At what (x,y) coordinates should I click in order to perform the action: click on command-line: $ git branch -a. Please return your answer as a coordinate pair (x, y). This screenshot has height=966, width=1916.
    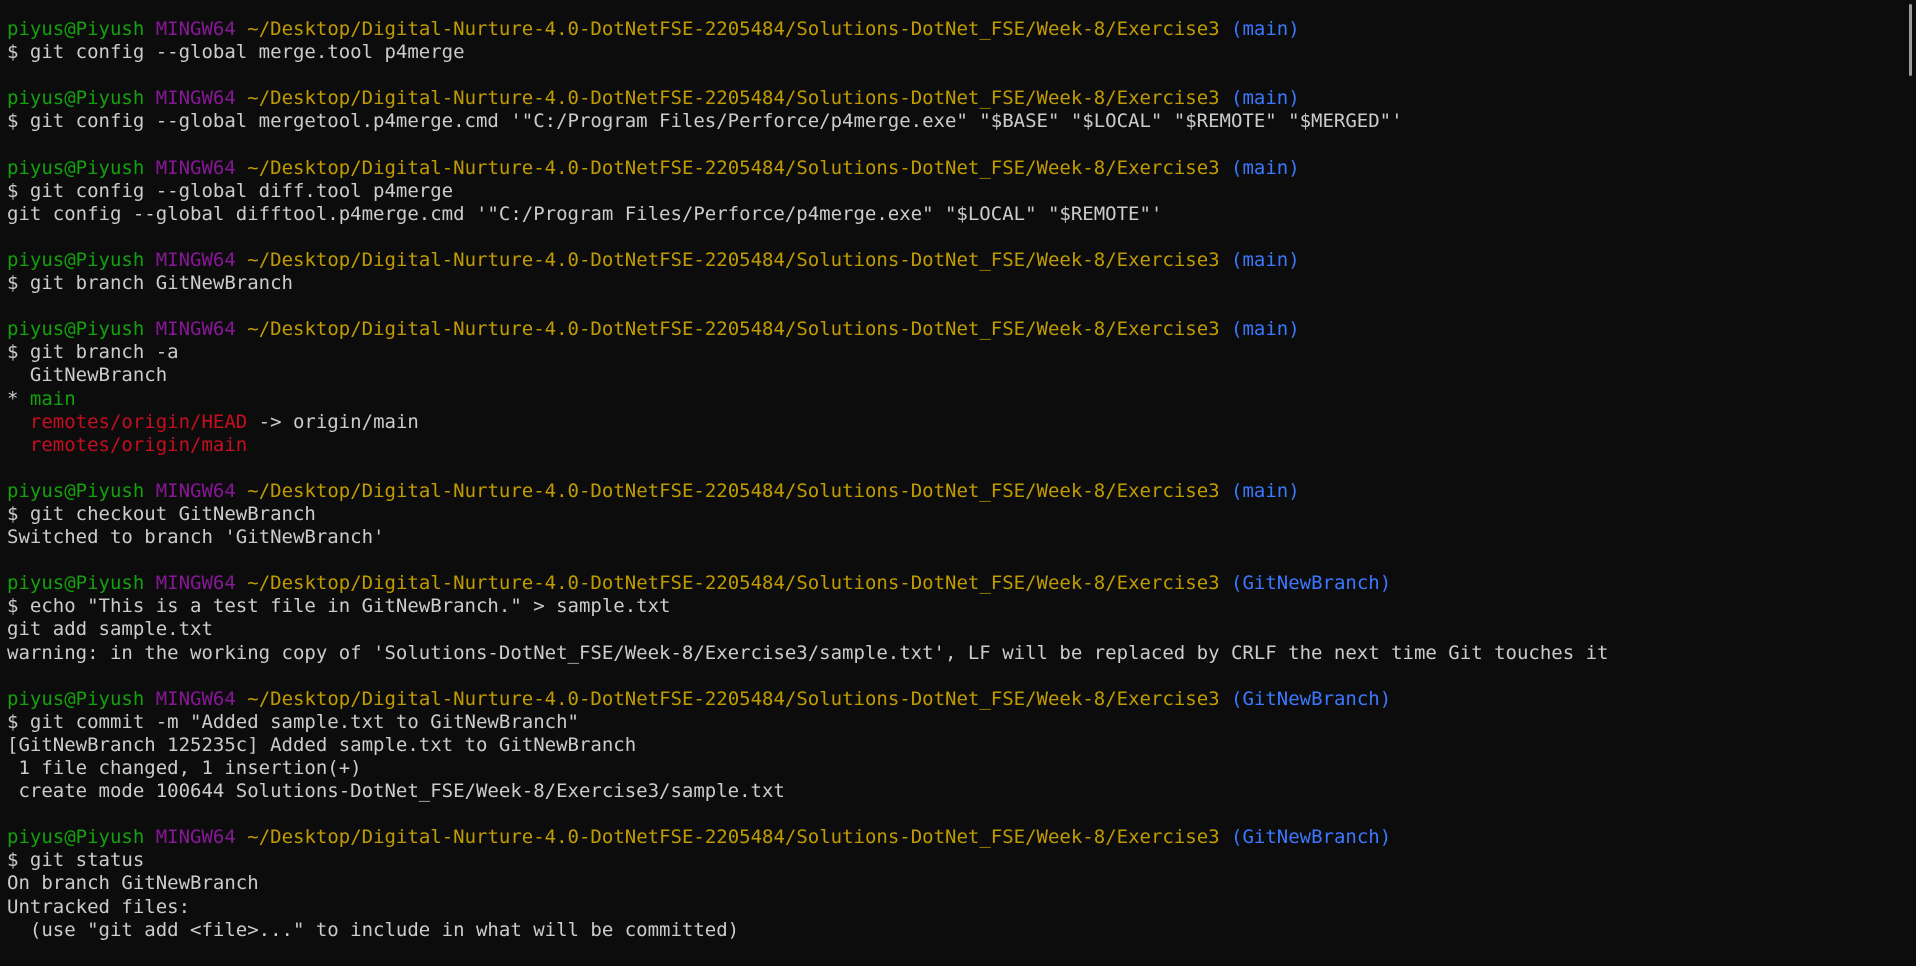
    Looking at the image, I should click on (93, 352).